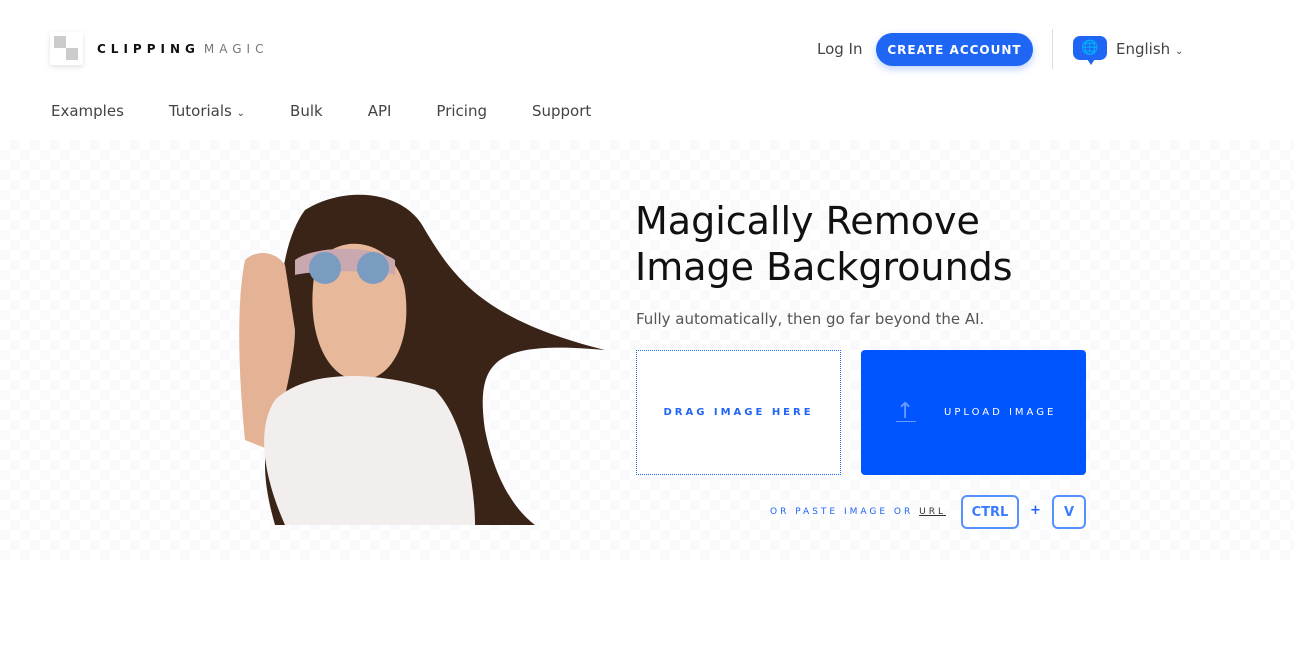  I want to click on nav-examples: Examples, so click(87, 111).